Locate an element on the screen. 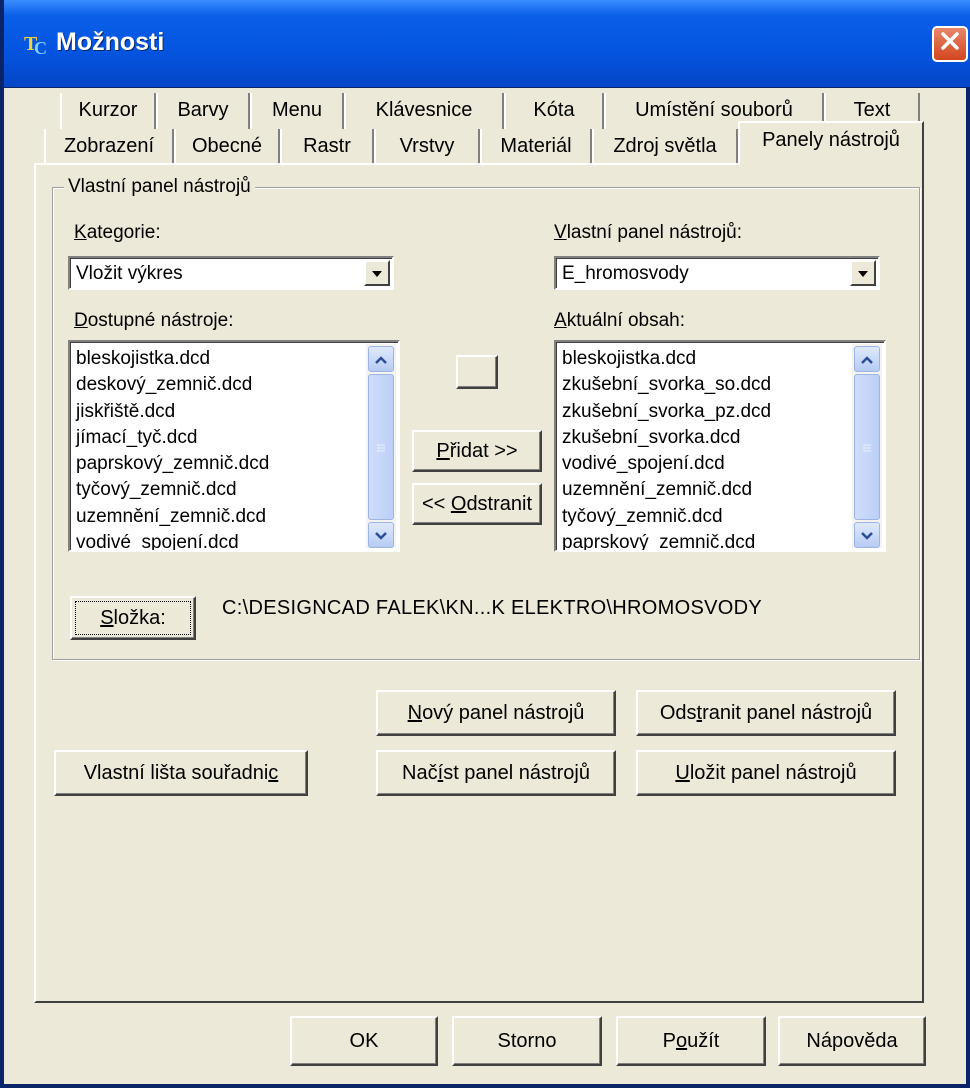 This screenshot has width=970, height=1088. custom-toolbar-label: Vlastní panel nástrojů: is located at coordinates (648, 233).